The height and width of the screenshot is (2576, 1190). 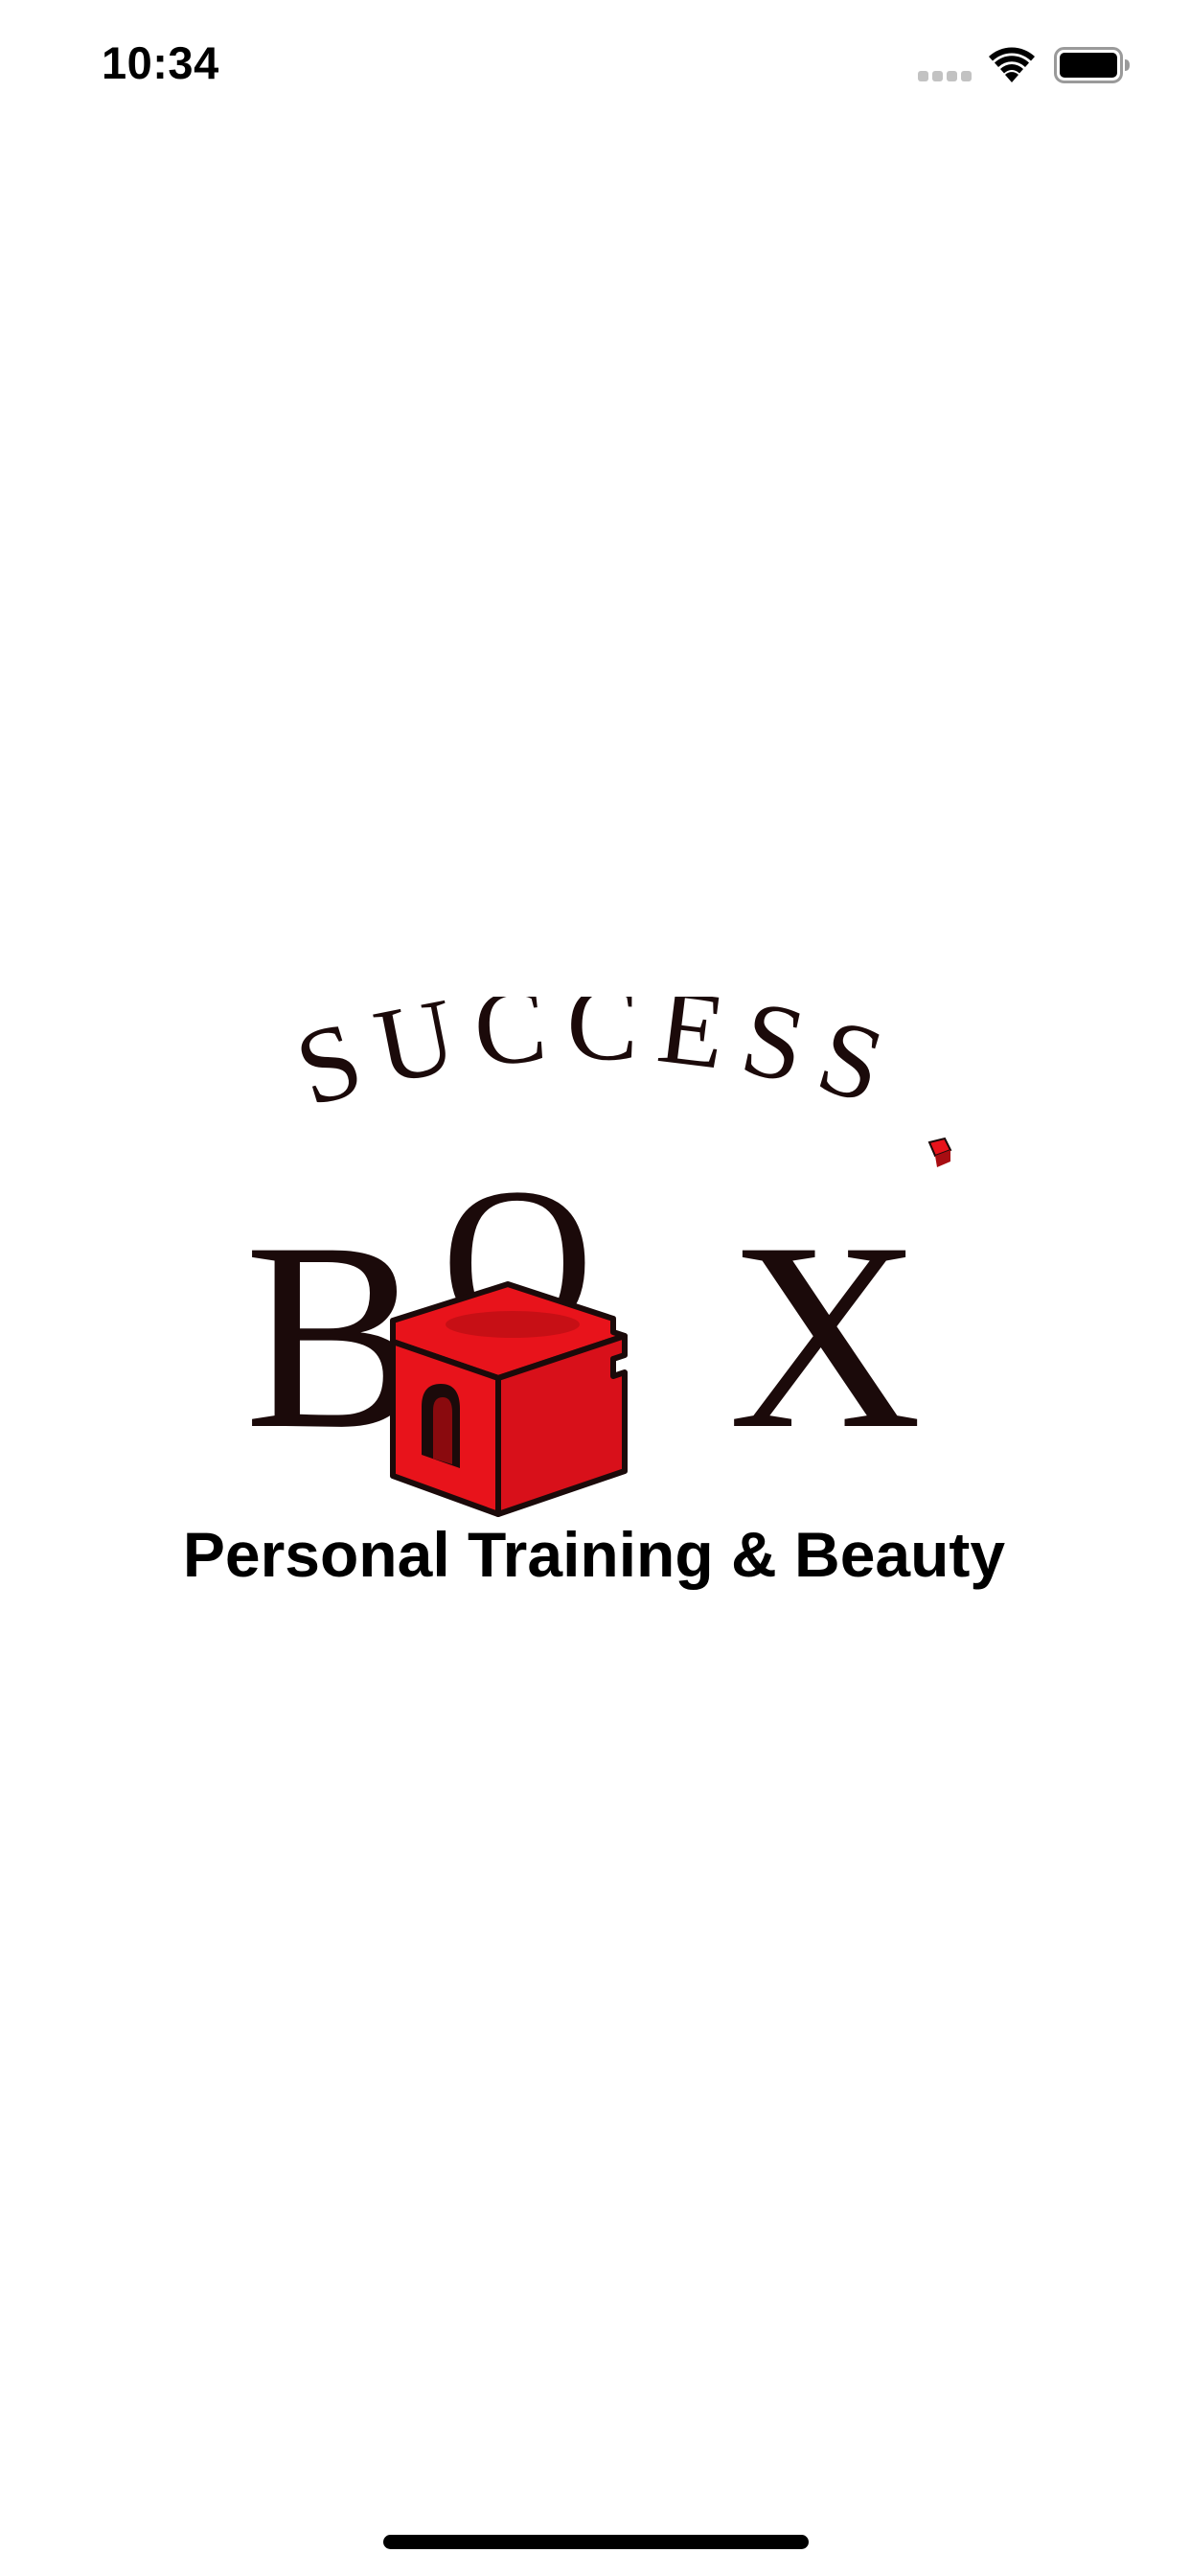 I want to click on status-time: 10:34, so click(x=160, y=63).